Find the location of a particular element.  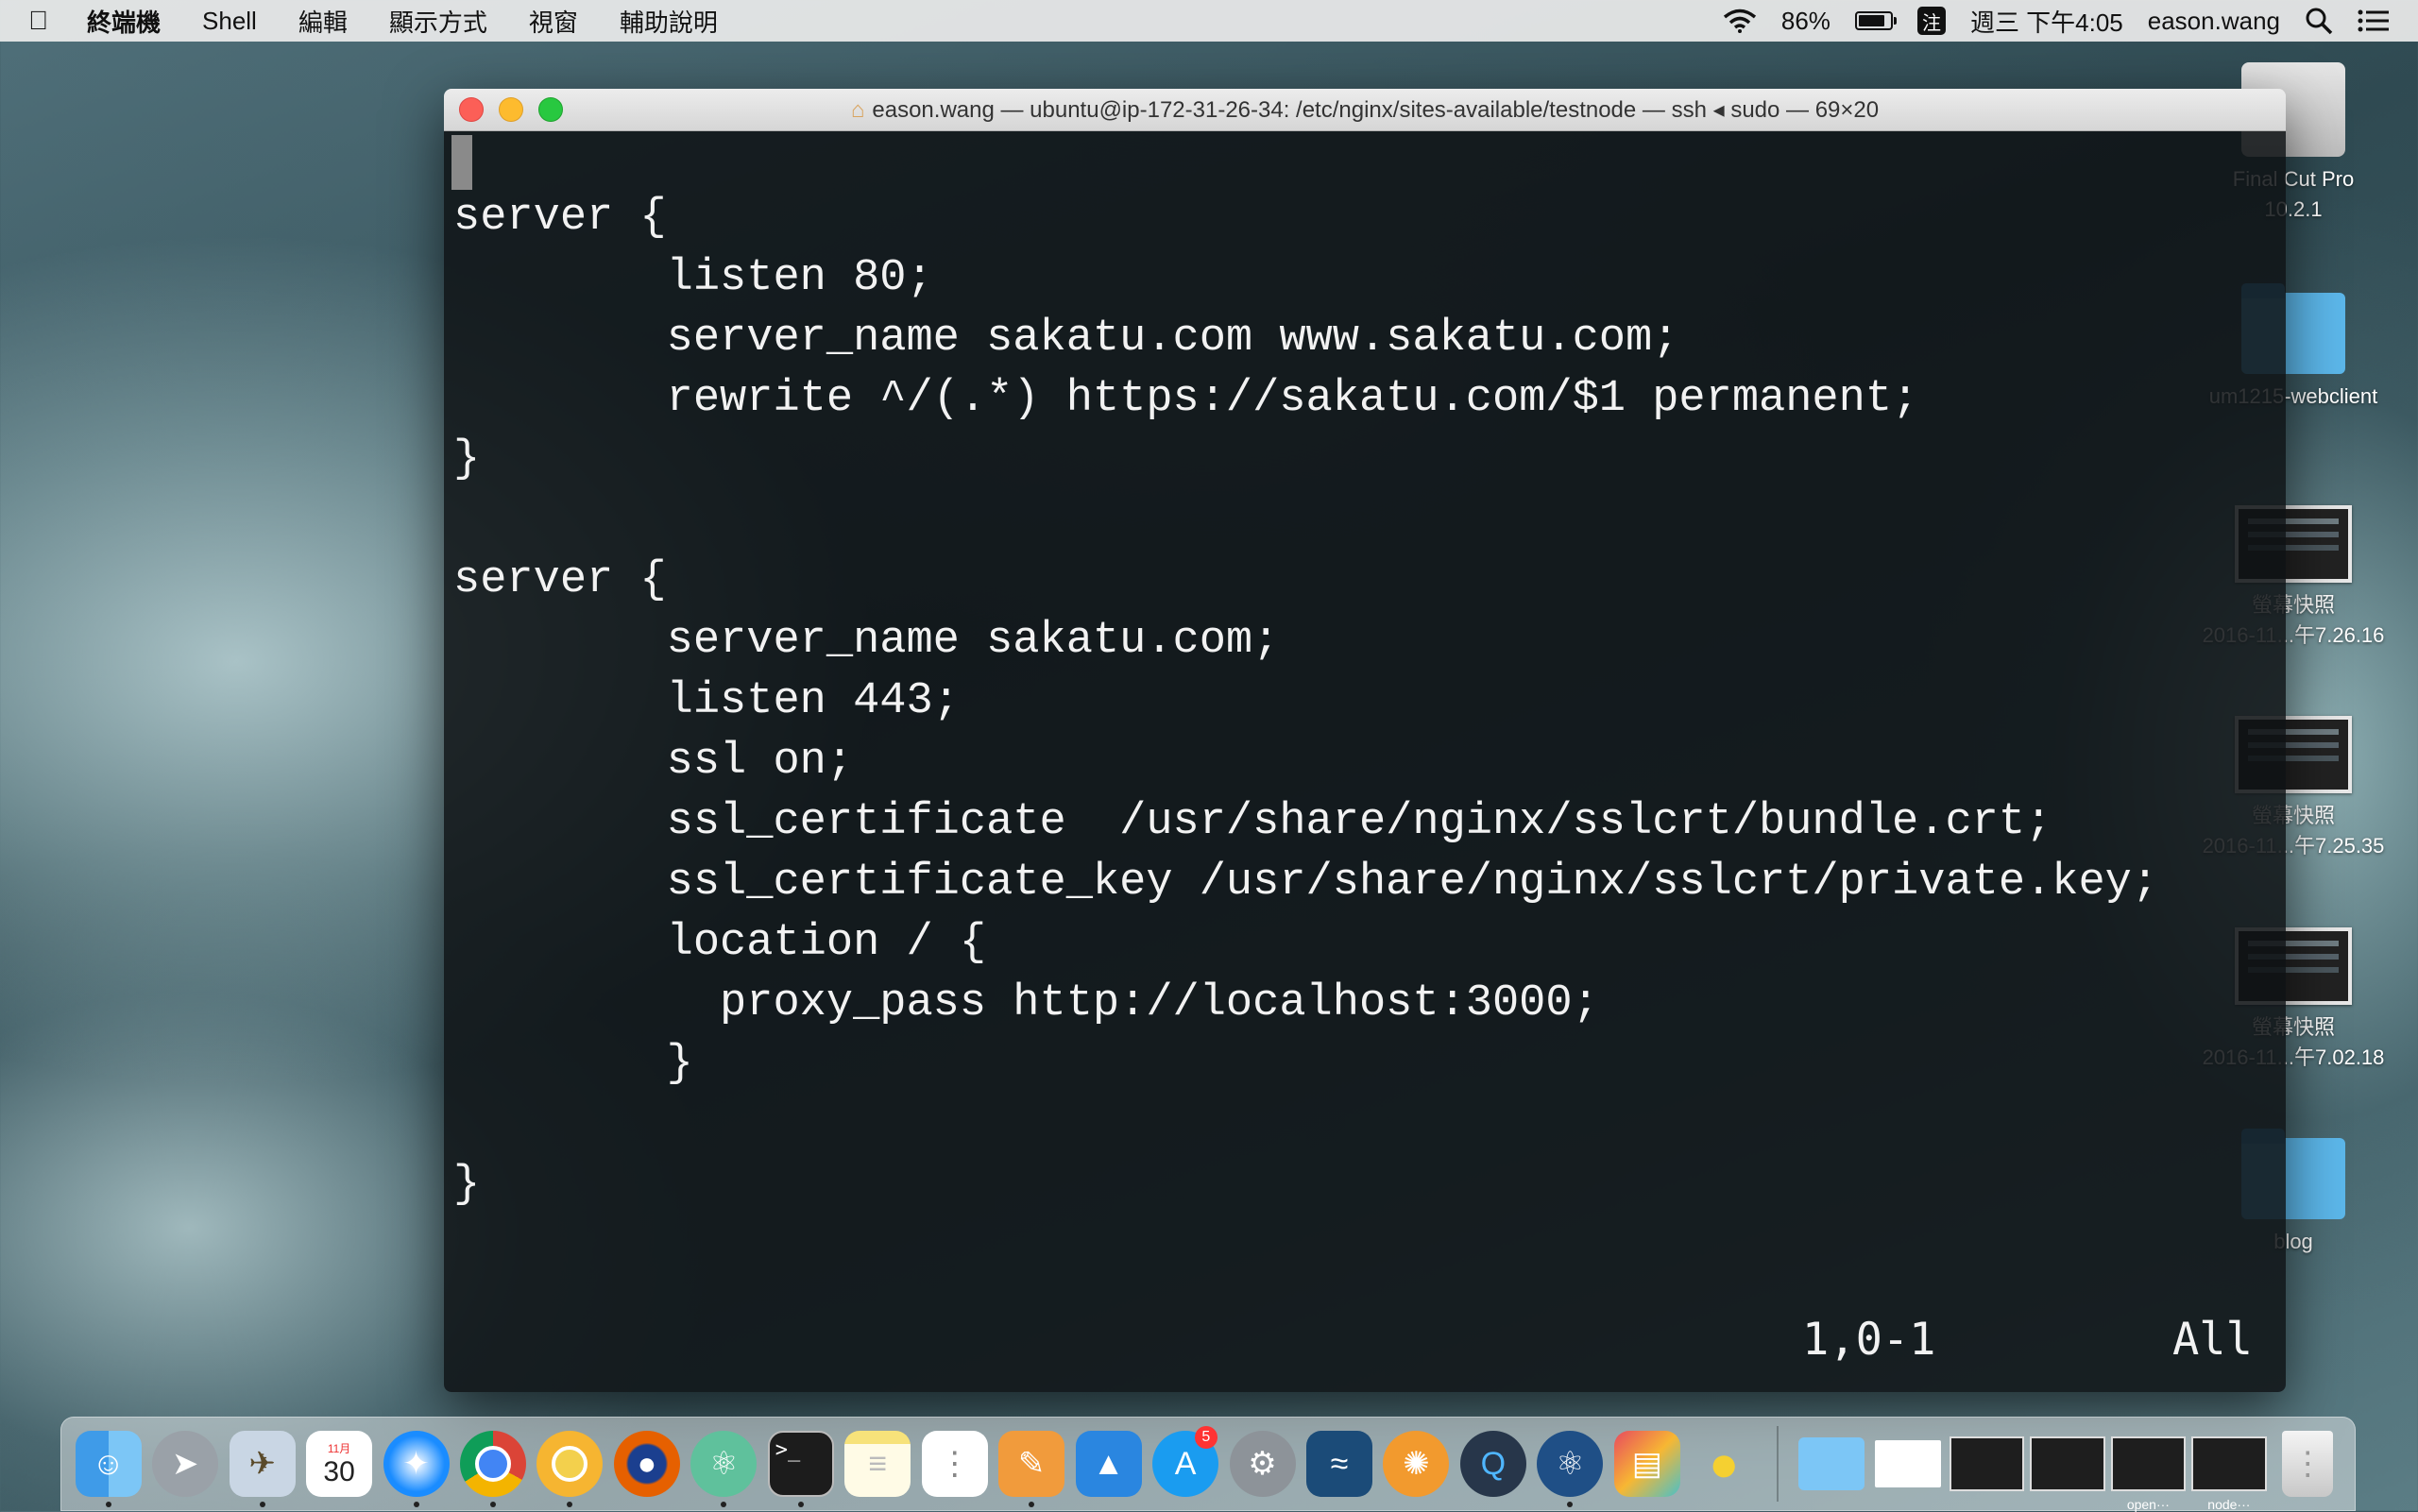

dock-safari: ✦ is located at coordinates (416, 1466).